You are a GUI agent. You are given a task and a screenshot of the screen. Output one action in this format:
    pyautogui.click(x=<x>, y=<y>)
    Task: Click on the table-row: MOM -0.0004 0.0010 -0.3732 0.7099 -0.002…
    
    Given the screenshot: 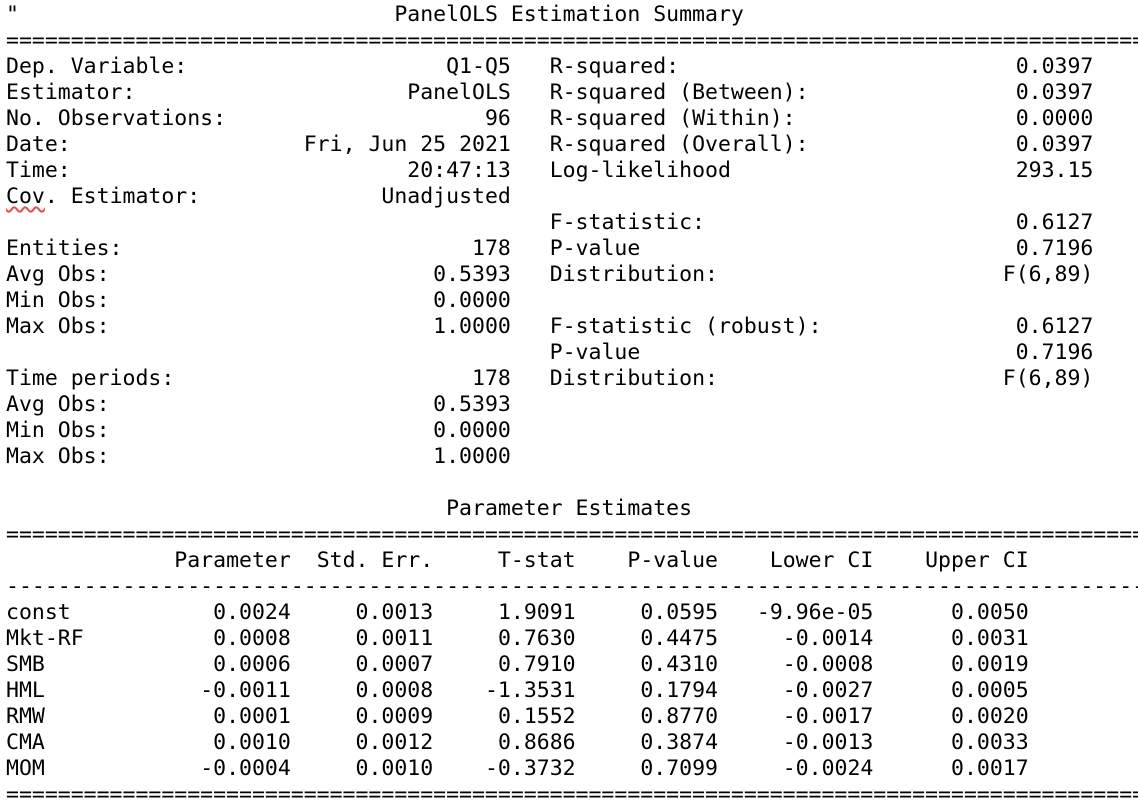 What is the action you would take?
    pyautogui.click(x=517, y=769)
    